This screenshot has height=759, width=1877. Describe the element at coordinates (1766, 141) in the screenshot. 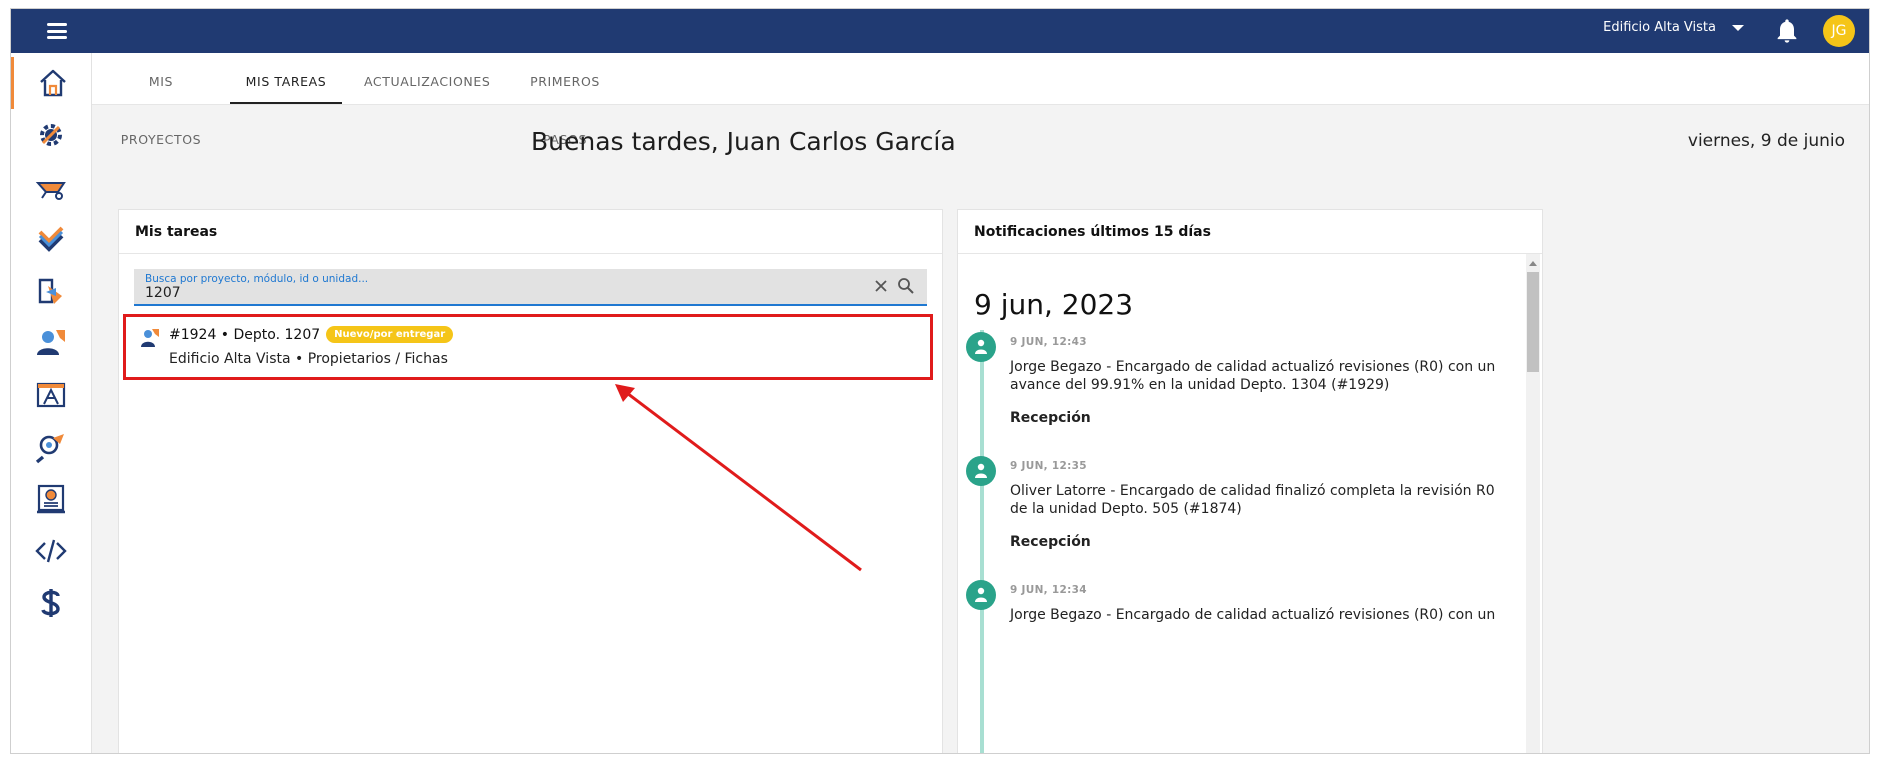

I see `current-date: viernes, 9 de junio` at that location.